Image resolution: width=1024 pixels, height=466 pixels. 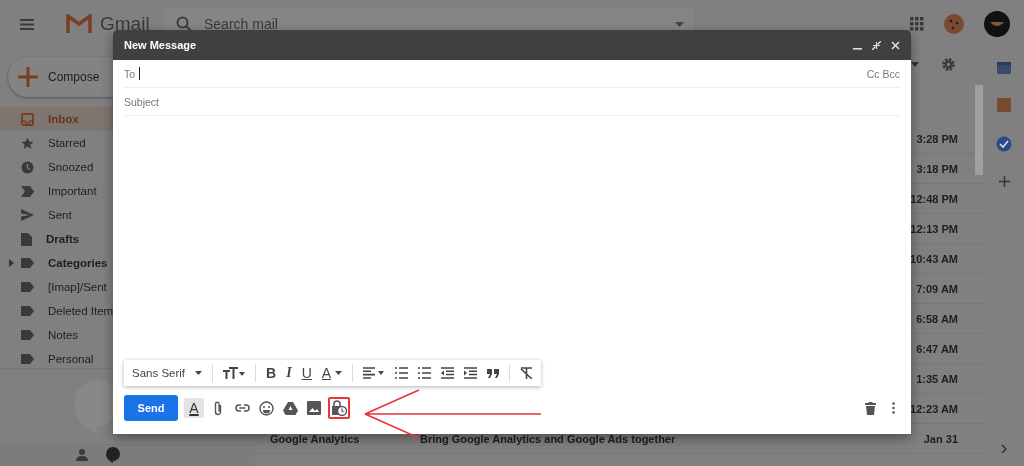 What do you see at coordinates (194, 408) in the screenshot?
I see `formatting-button: A` at bounding box center [194, 408].